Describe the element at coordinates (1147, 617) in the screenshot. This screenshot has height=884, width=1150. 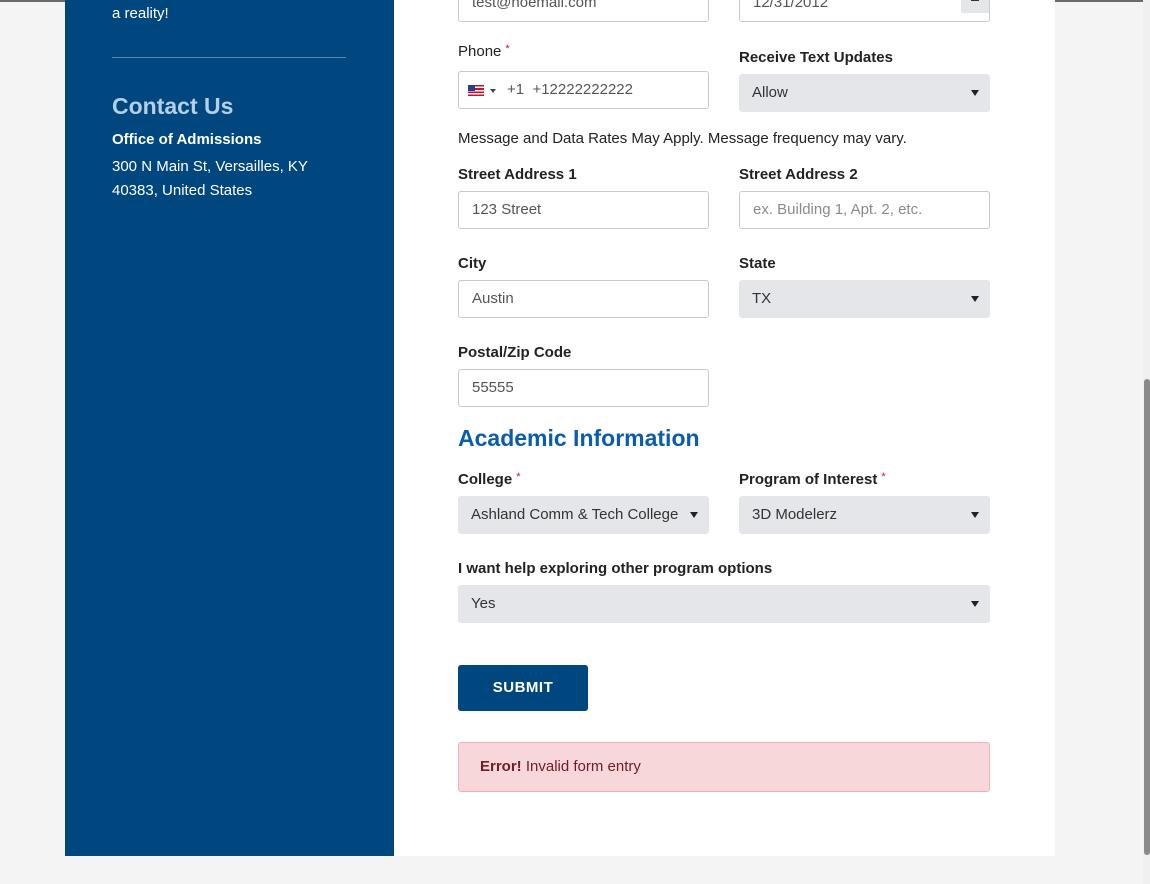
I see `scrollbar-thumb` at that location.